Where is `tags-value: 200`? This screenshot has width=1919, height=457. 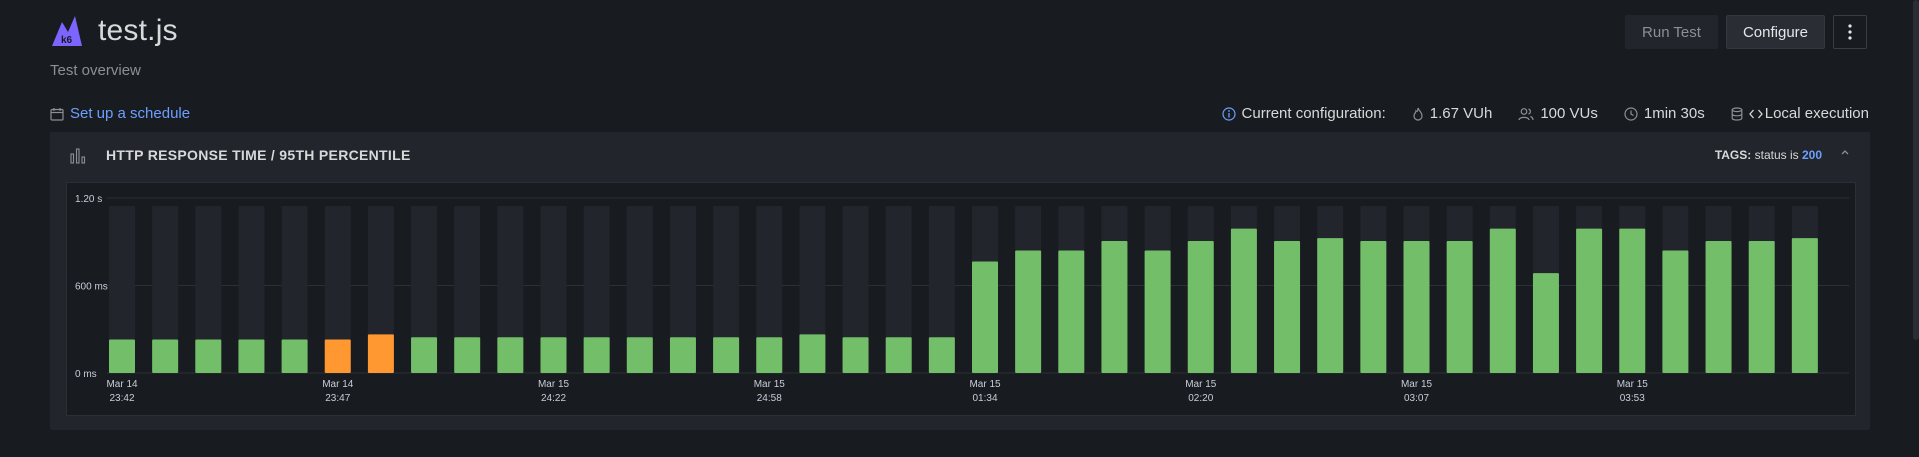 tags-value: 200 is located at coordinates (1811, 155).